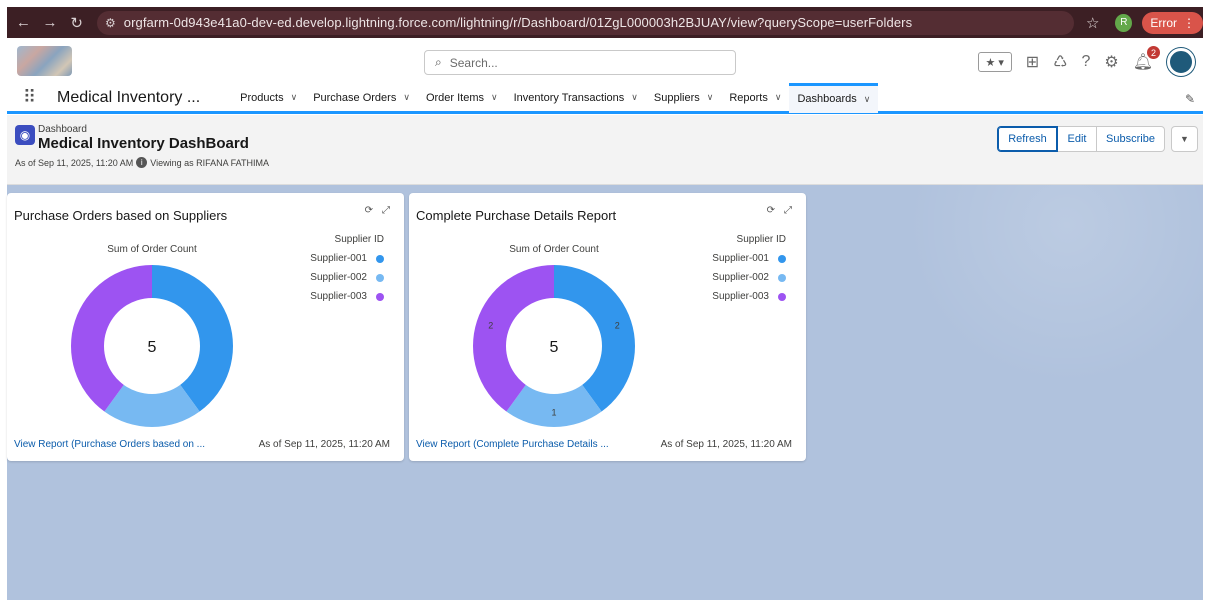 Image resolution: width=1210 pixels, height=600 pixels. I want to click on help-icon: ?, so click(1085, 62).